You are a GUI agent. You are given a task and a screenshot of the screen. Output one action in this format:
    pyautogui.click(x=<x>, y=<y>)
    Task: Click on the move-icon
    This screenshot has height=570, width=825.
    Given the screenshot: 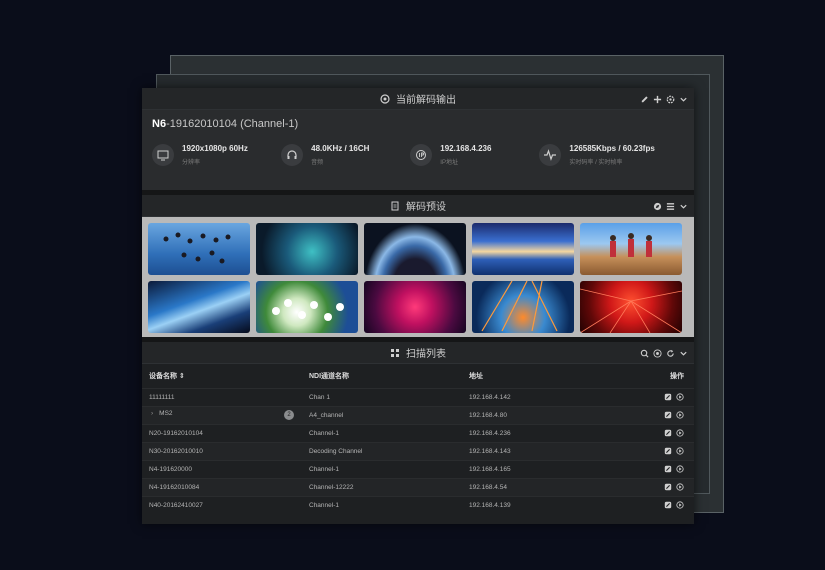 What is the action you would take?
    pyautogui.click(x=657, y=99)
    